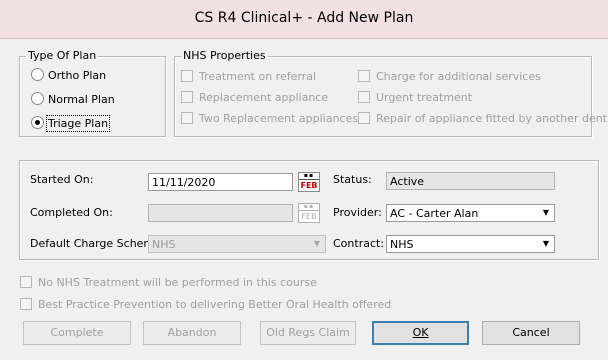  Describe the element at coordinates (264, 97) in the screenshot. I see `checkbox-replacement-appliance-label: Replacement appliance` at that location.